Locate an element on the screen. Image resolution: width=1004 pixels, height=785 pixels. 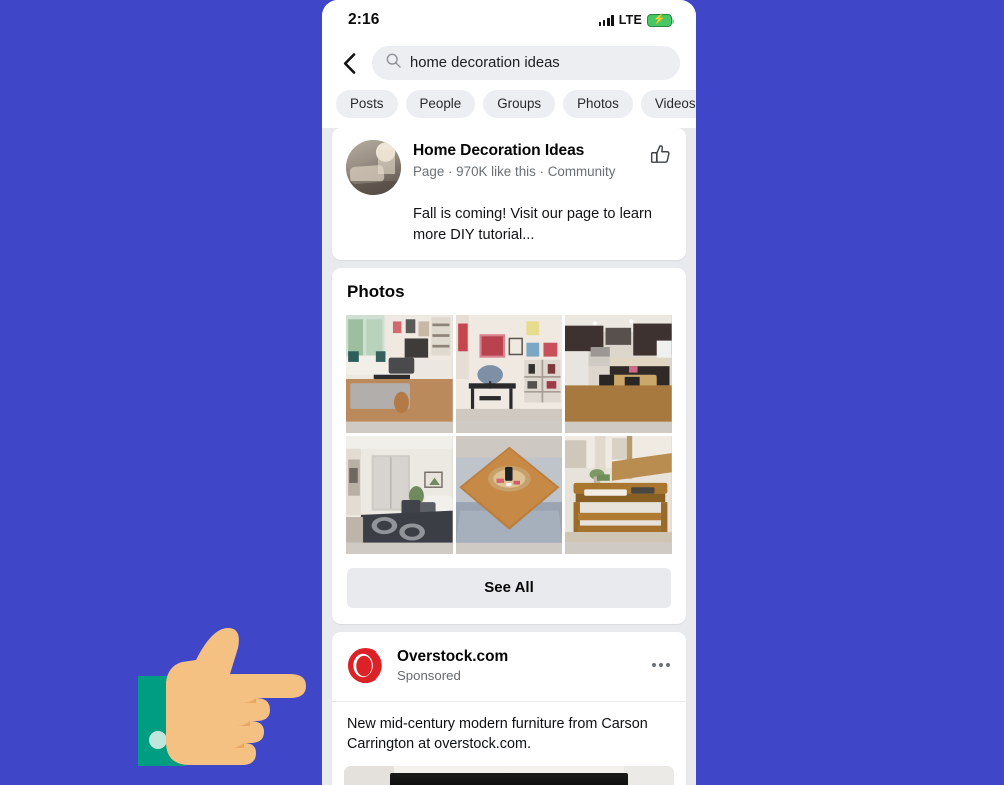
chip-videos: Videos is located at coordinates (668, 104).